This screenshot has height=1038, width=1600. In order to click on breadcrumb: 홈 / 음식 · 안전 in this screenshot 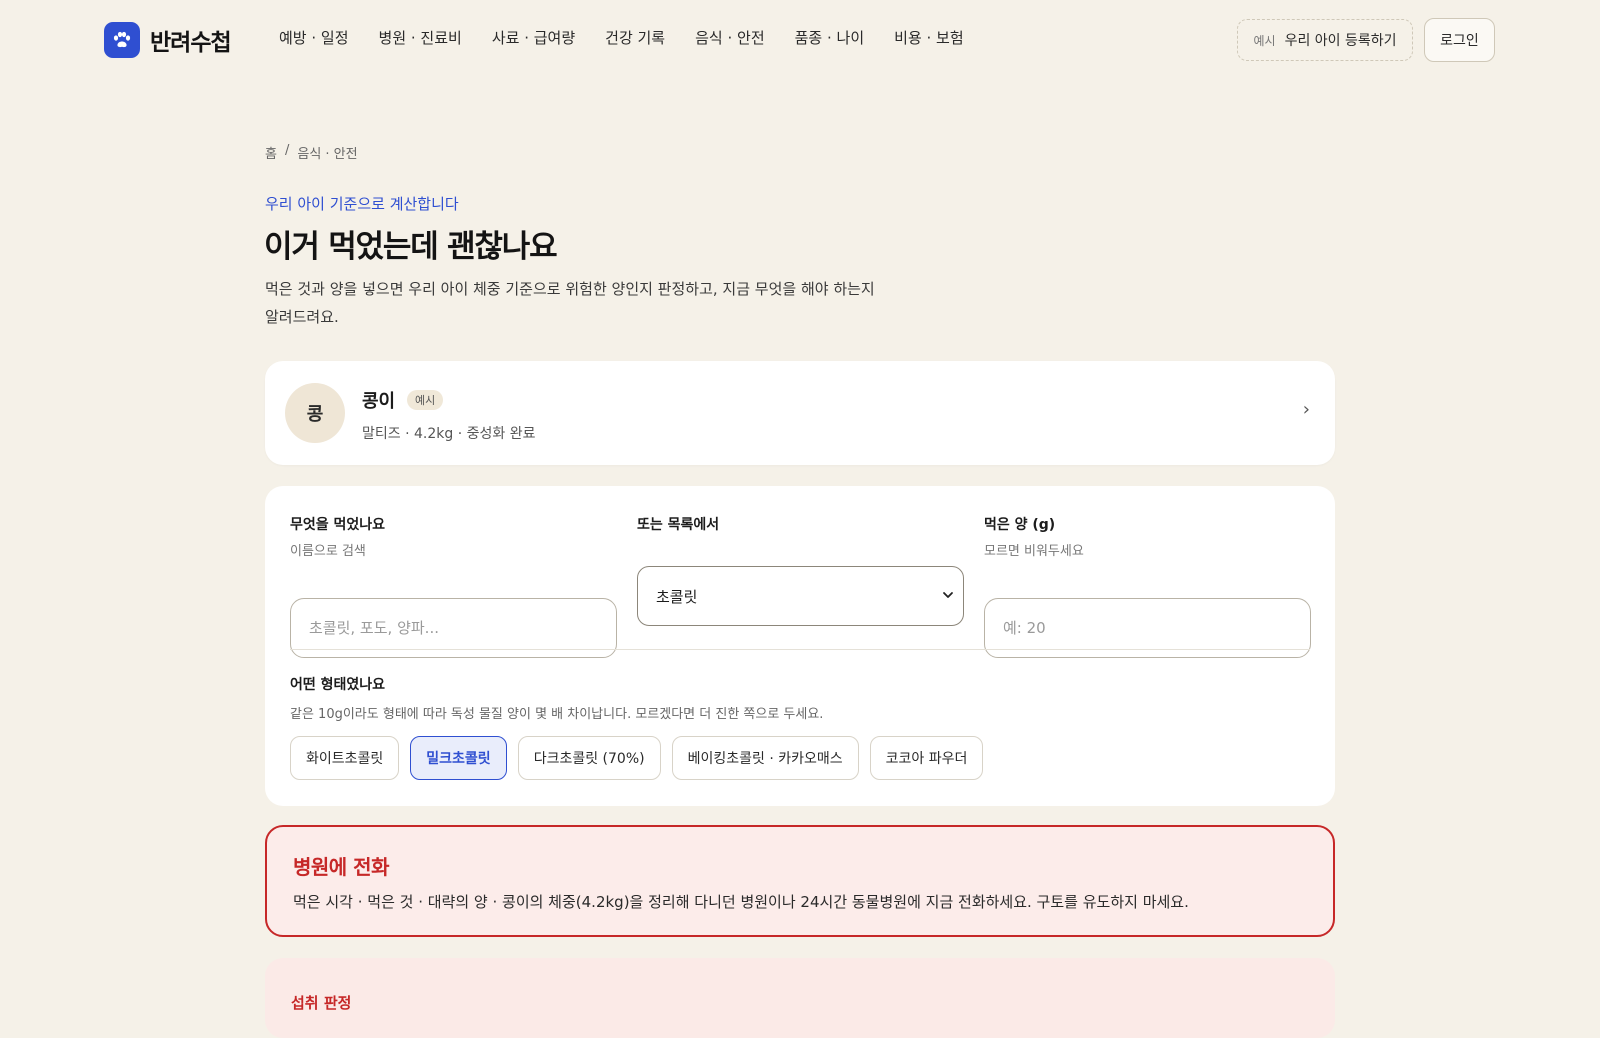, I will do `click(311, 152)`.